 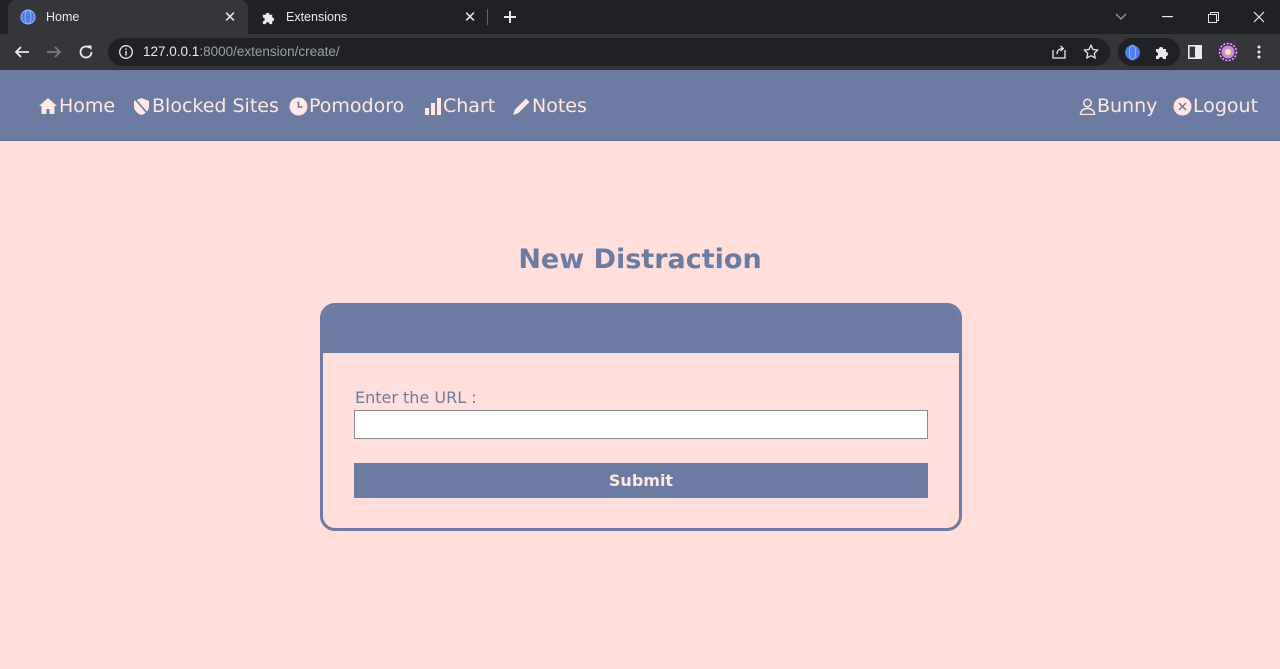 What do you see at coordinates (317, 17) in the screenshot?
I see `tab-title: Extensions` at bounding box center [317, 17].